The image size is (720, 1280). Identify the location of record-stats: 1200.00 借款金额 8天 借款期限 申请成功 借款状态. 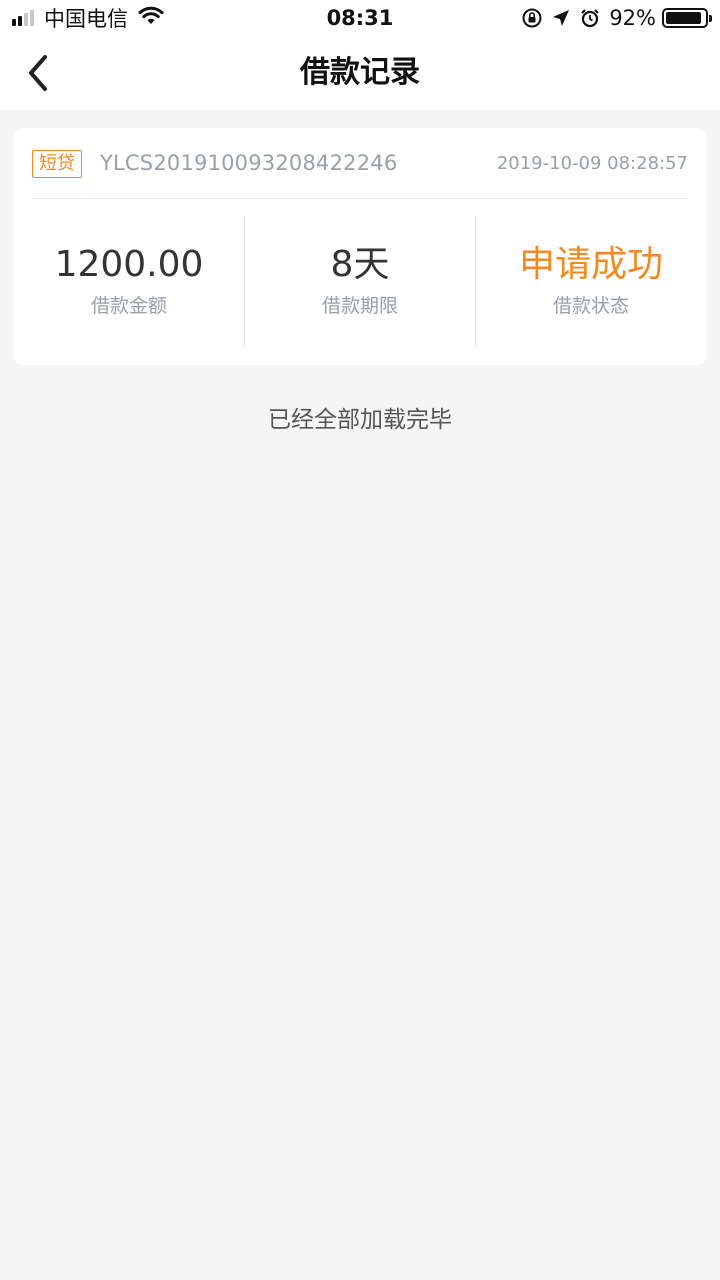
(360, 282).